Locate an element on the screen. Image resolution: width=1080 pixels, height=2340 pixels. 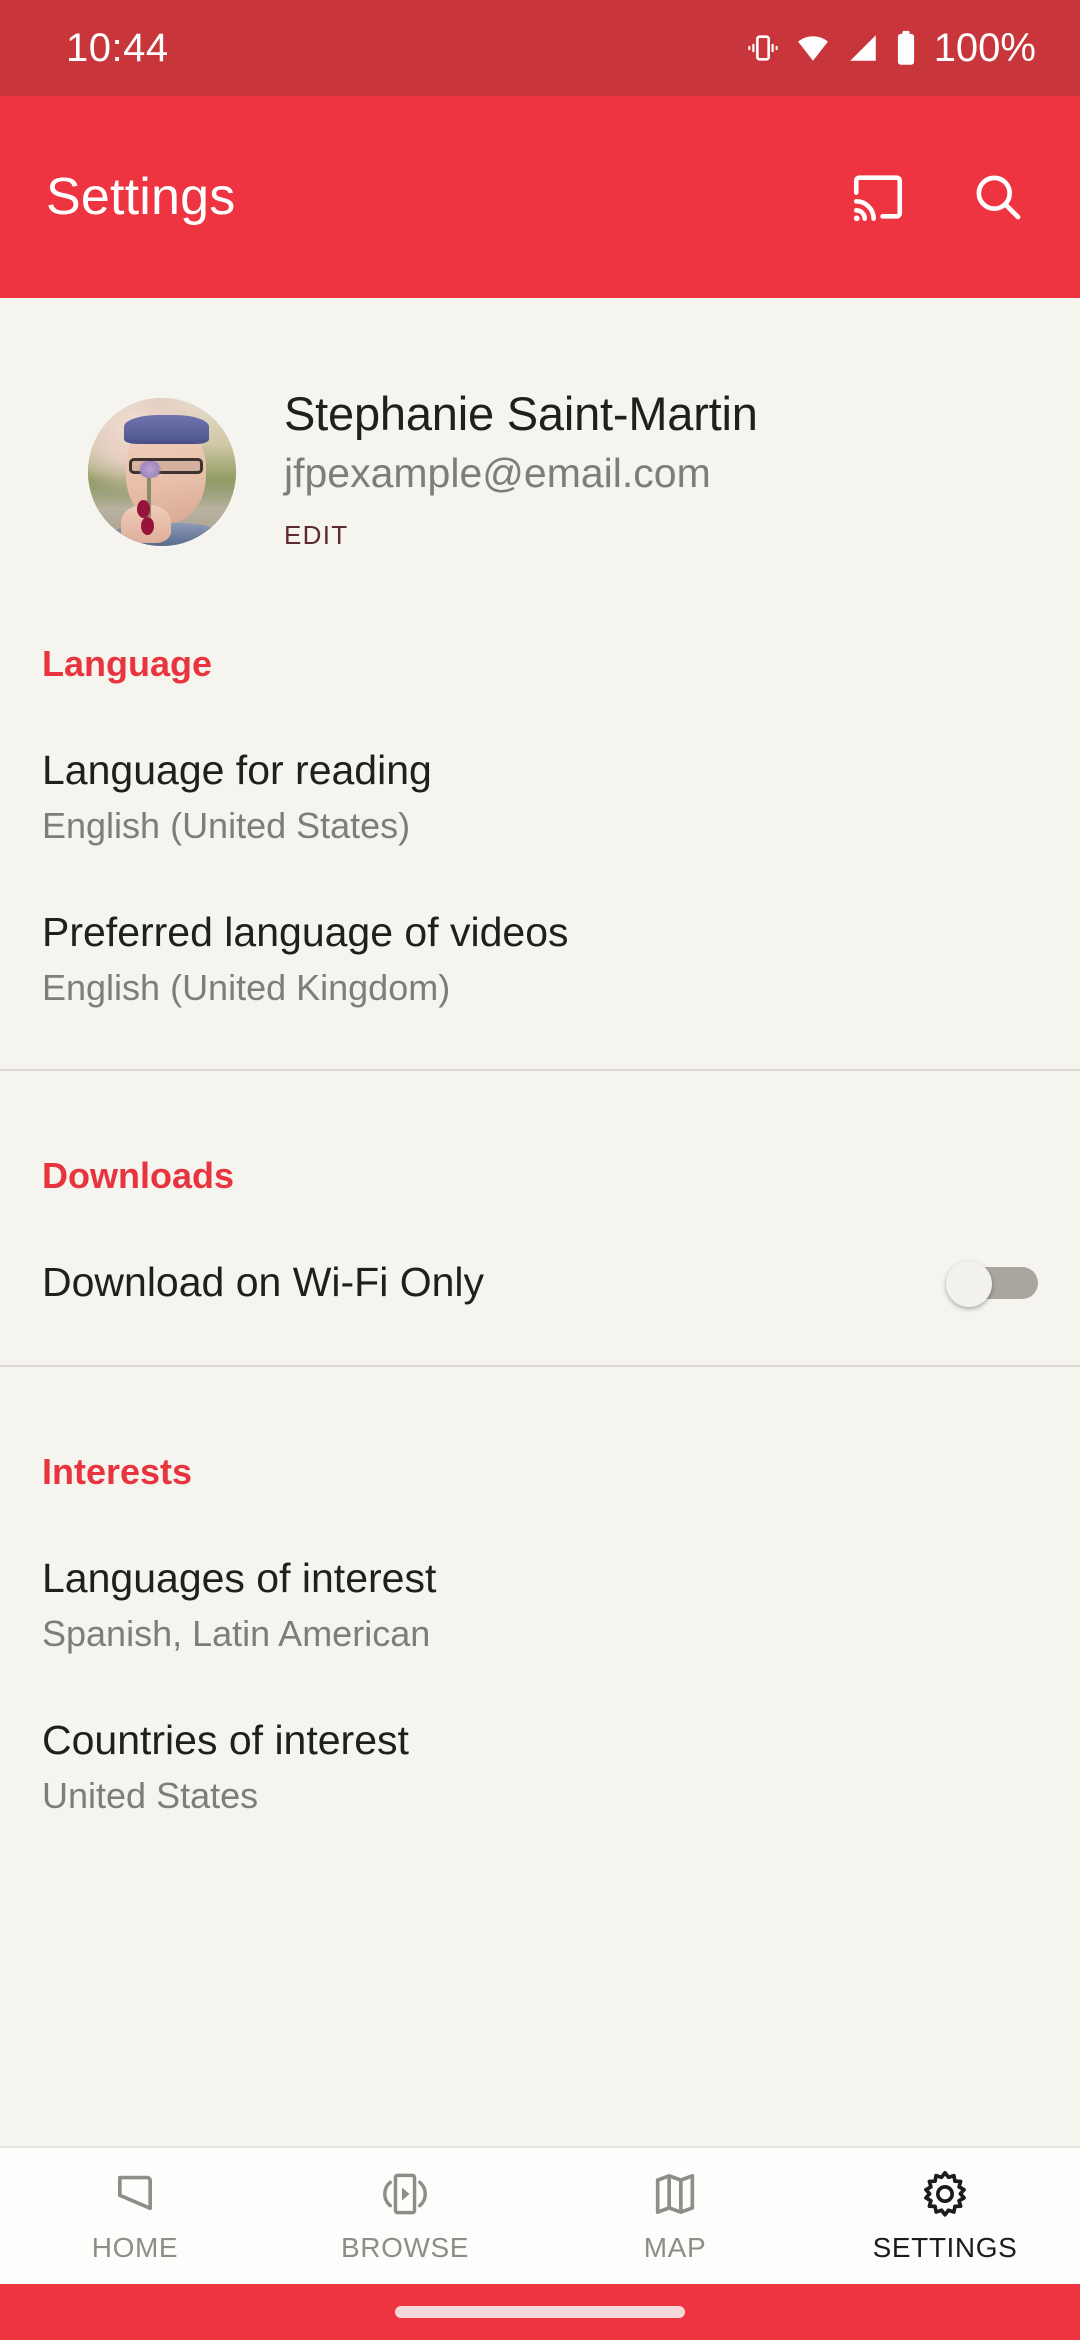
list-item-subtitle: Spanish, Latin American is located at coordinates (236, 1633).